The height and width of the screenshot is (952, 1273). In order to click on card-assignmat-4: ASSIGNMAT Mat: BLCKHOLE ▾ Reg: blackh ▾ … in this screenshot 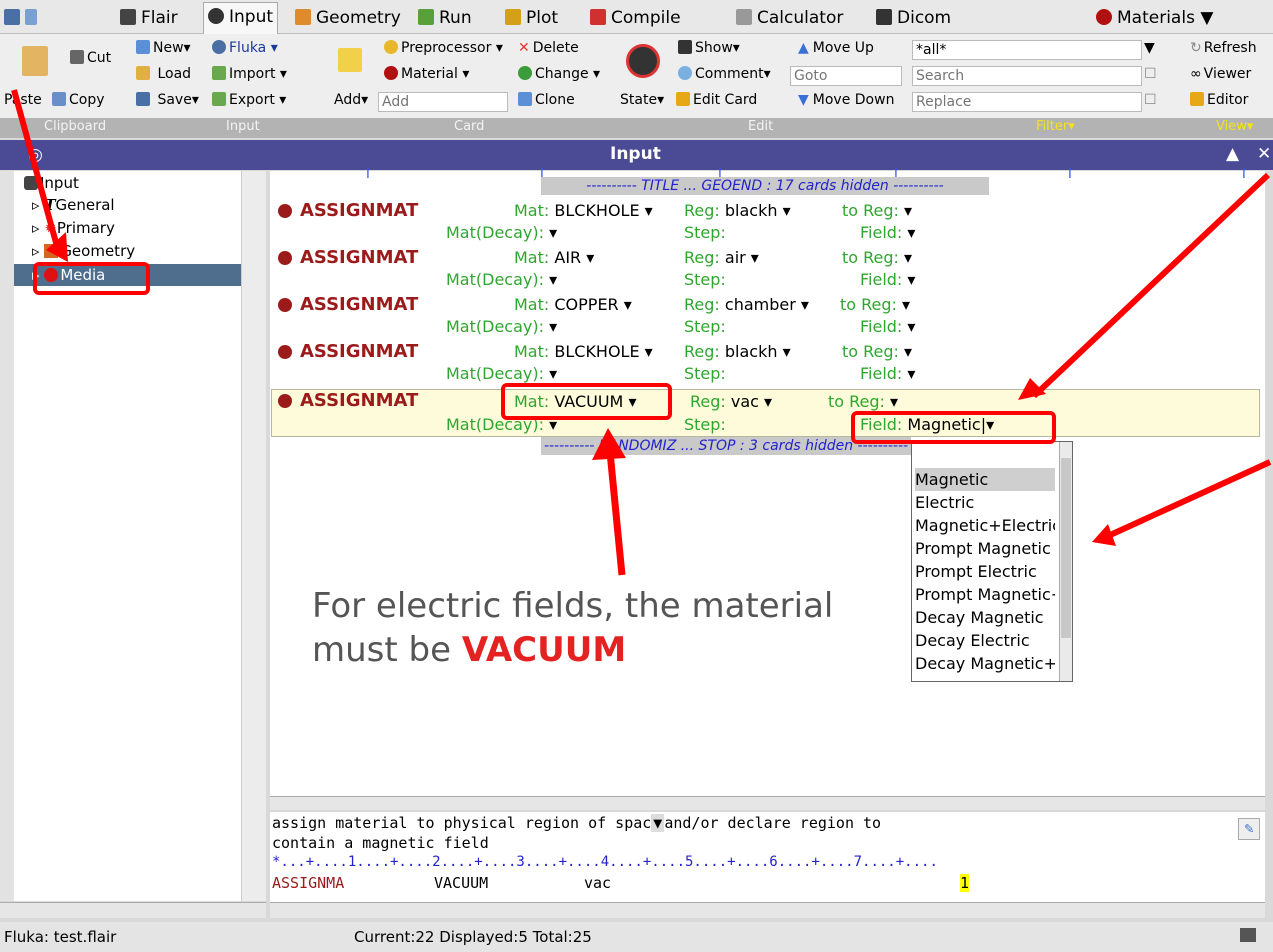, I will do `click(767, 364)`.